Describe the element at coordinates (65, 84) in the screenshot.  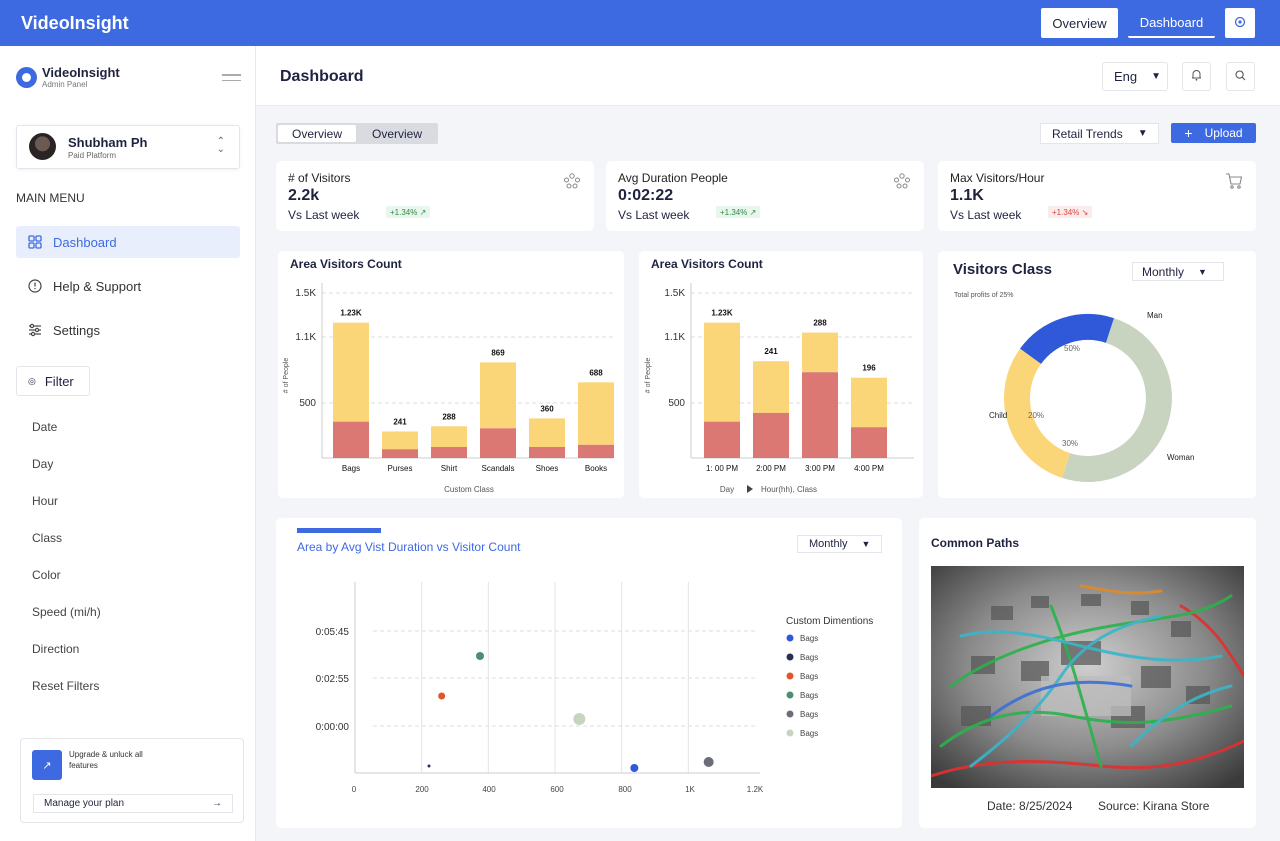
I see `logo-subtitle: Admin Panel` at that location.